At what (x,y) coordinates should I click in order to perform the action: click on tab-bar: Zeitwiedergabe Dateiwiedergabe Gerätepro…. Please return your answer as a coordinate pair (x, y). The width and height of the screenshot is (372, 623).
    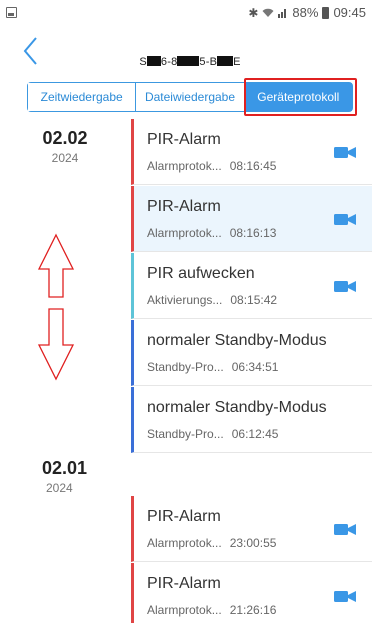
    Looking at the image, I should click on (190, 97).